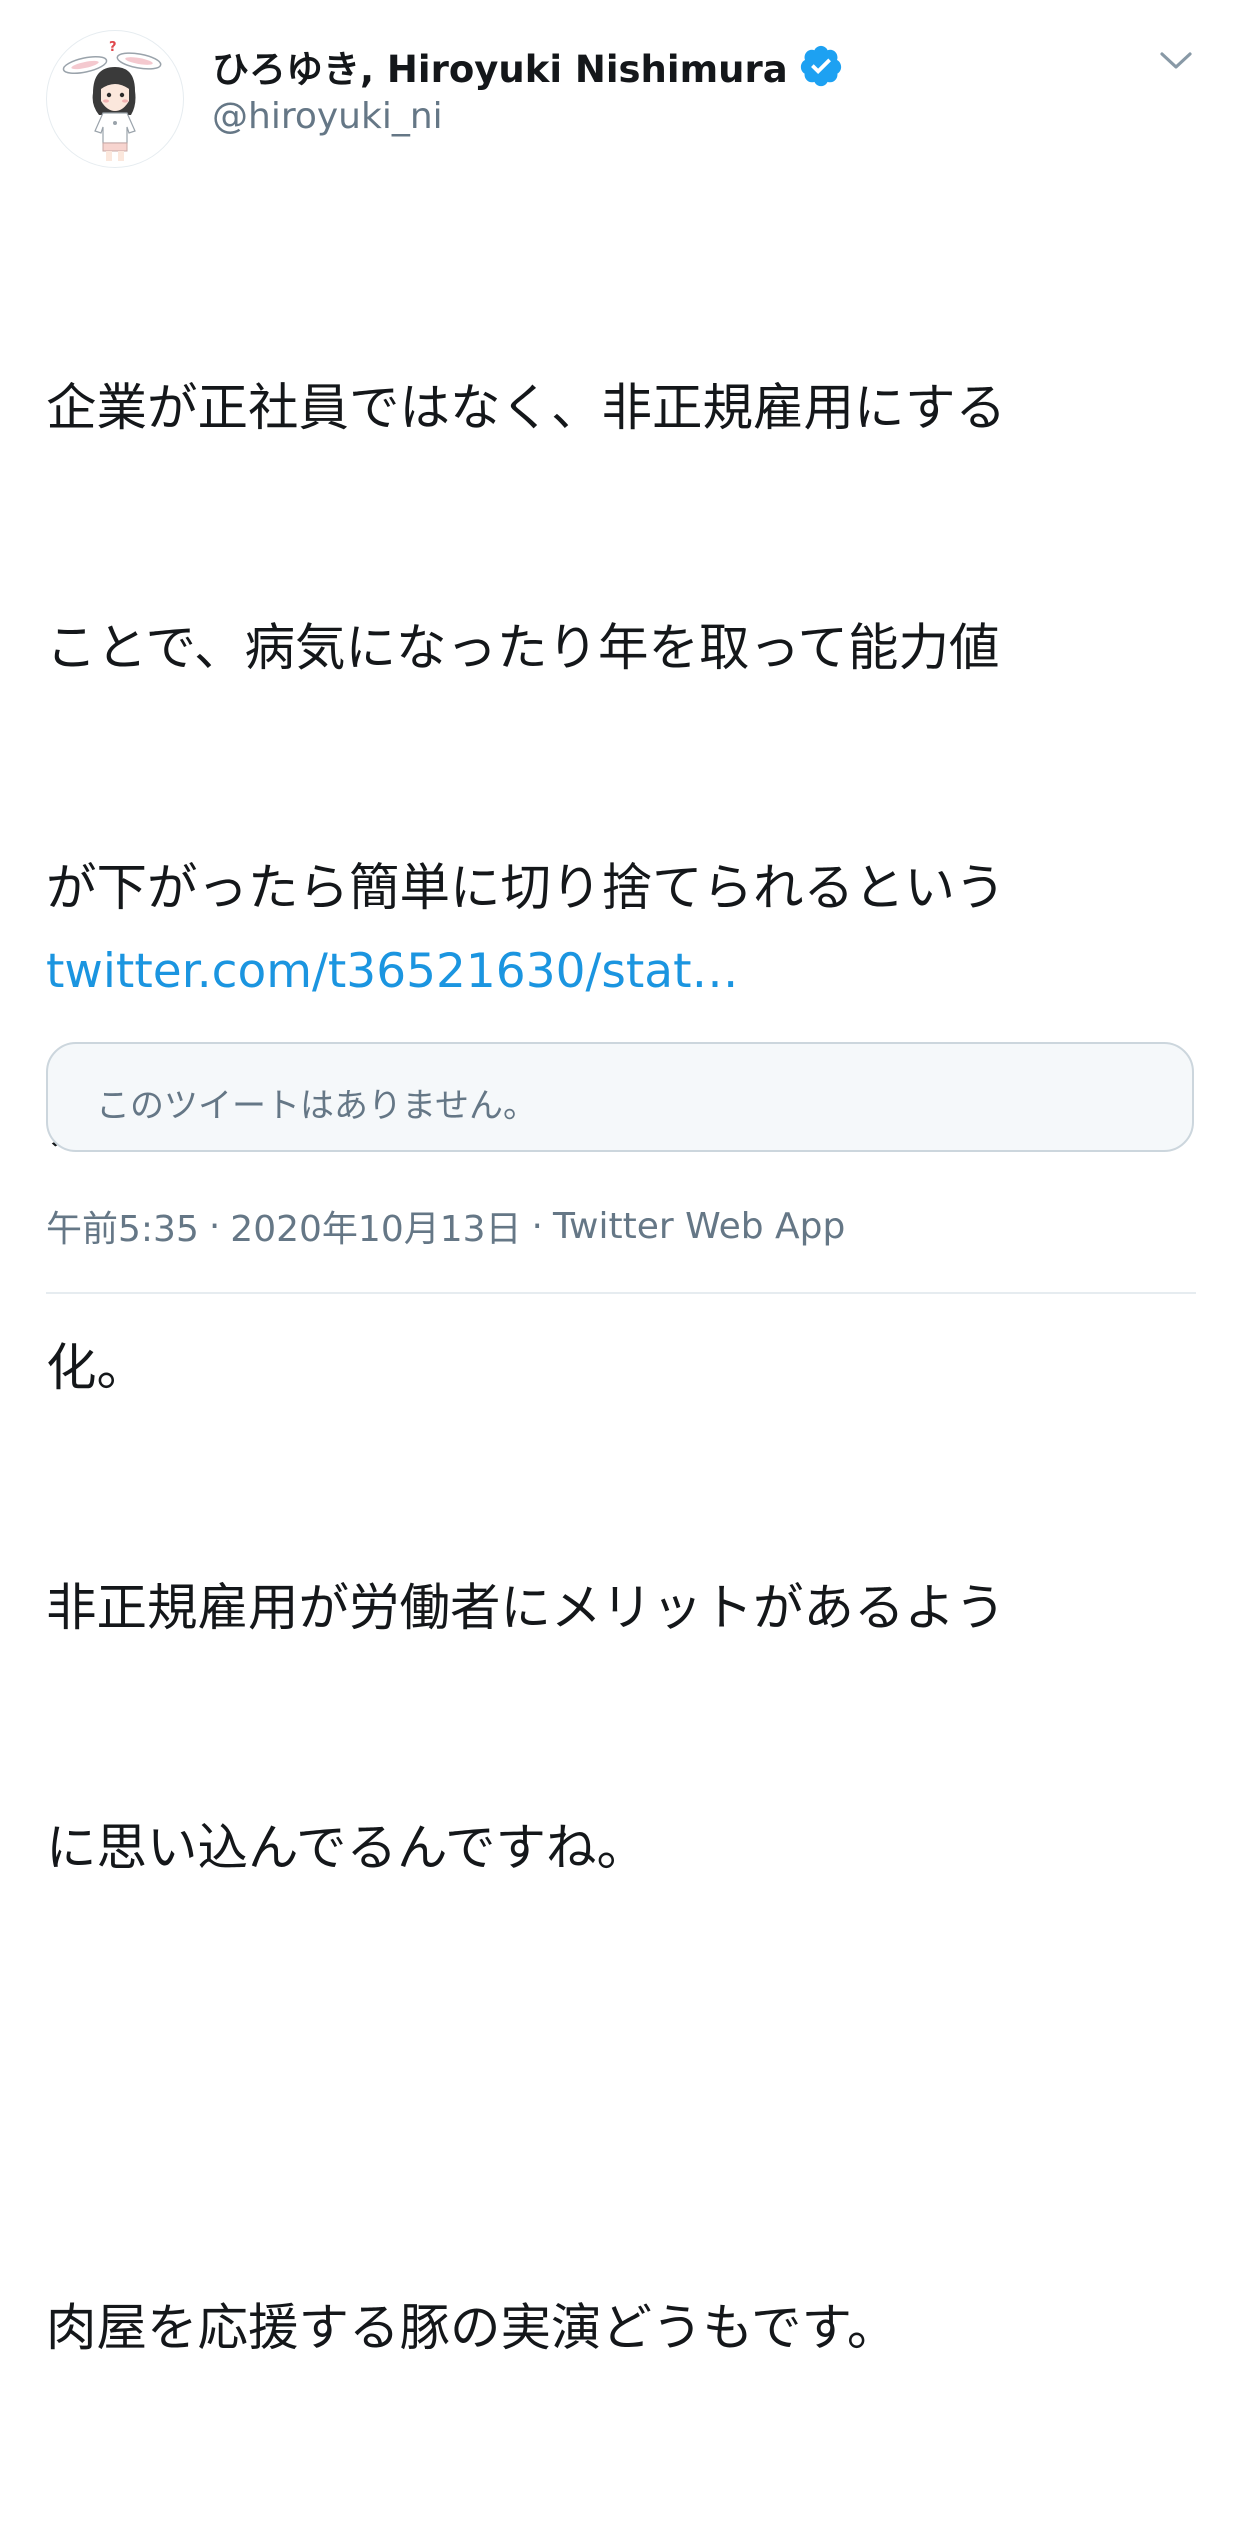 Image resolution: width=1242 pixels, height=2528 pixels. I want to click on tweet-meta: 午前5:35 · 2020年10月13日 · Twitter Web App, so click(445, 1226).